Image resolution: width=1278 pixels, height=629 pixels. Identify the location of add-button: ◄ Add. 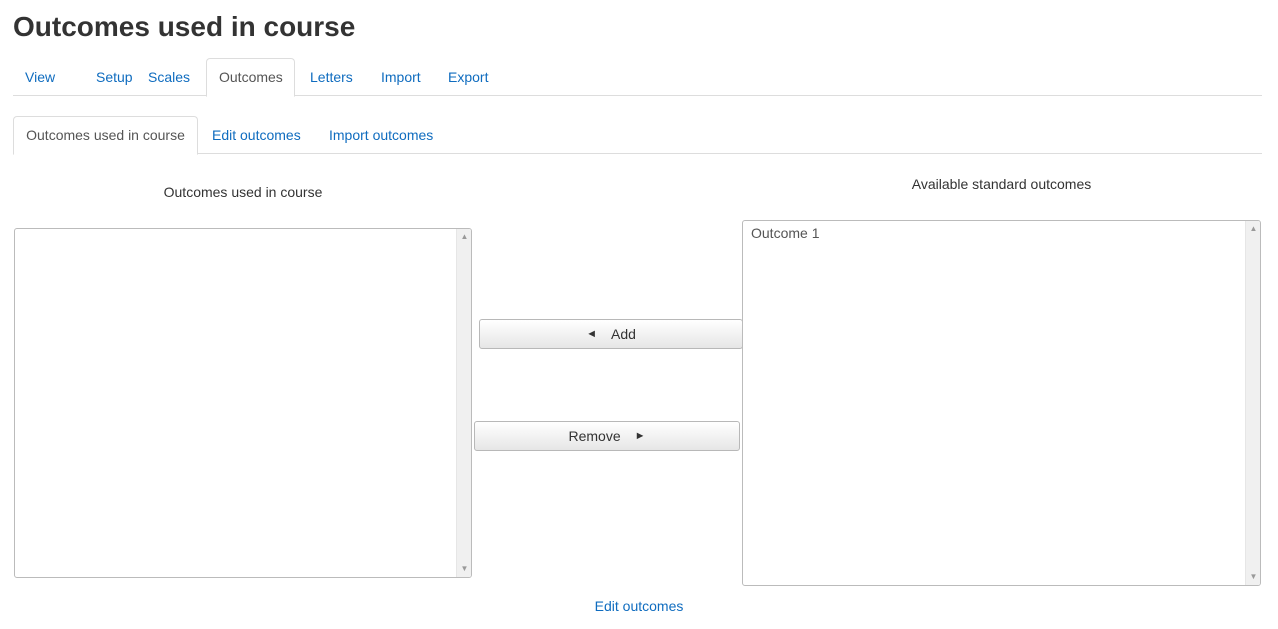
(611, 334).